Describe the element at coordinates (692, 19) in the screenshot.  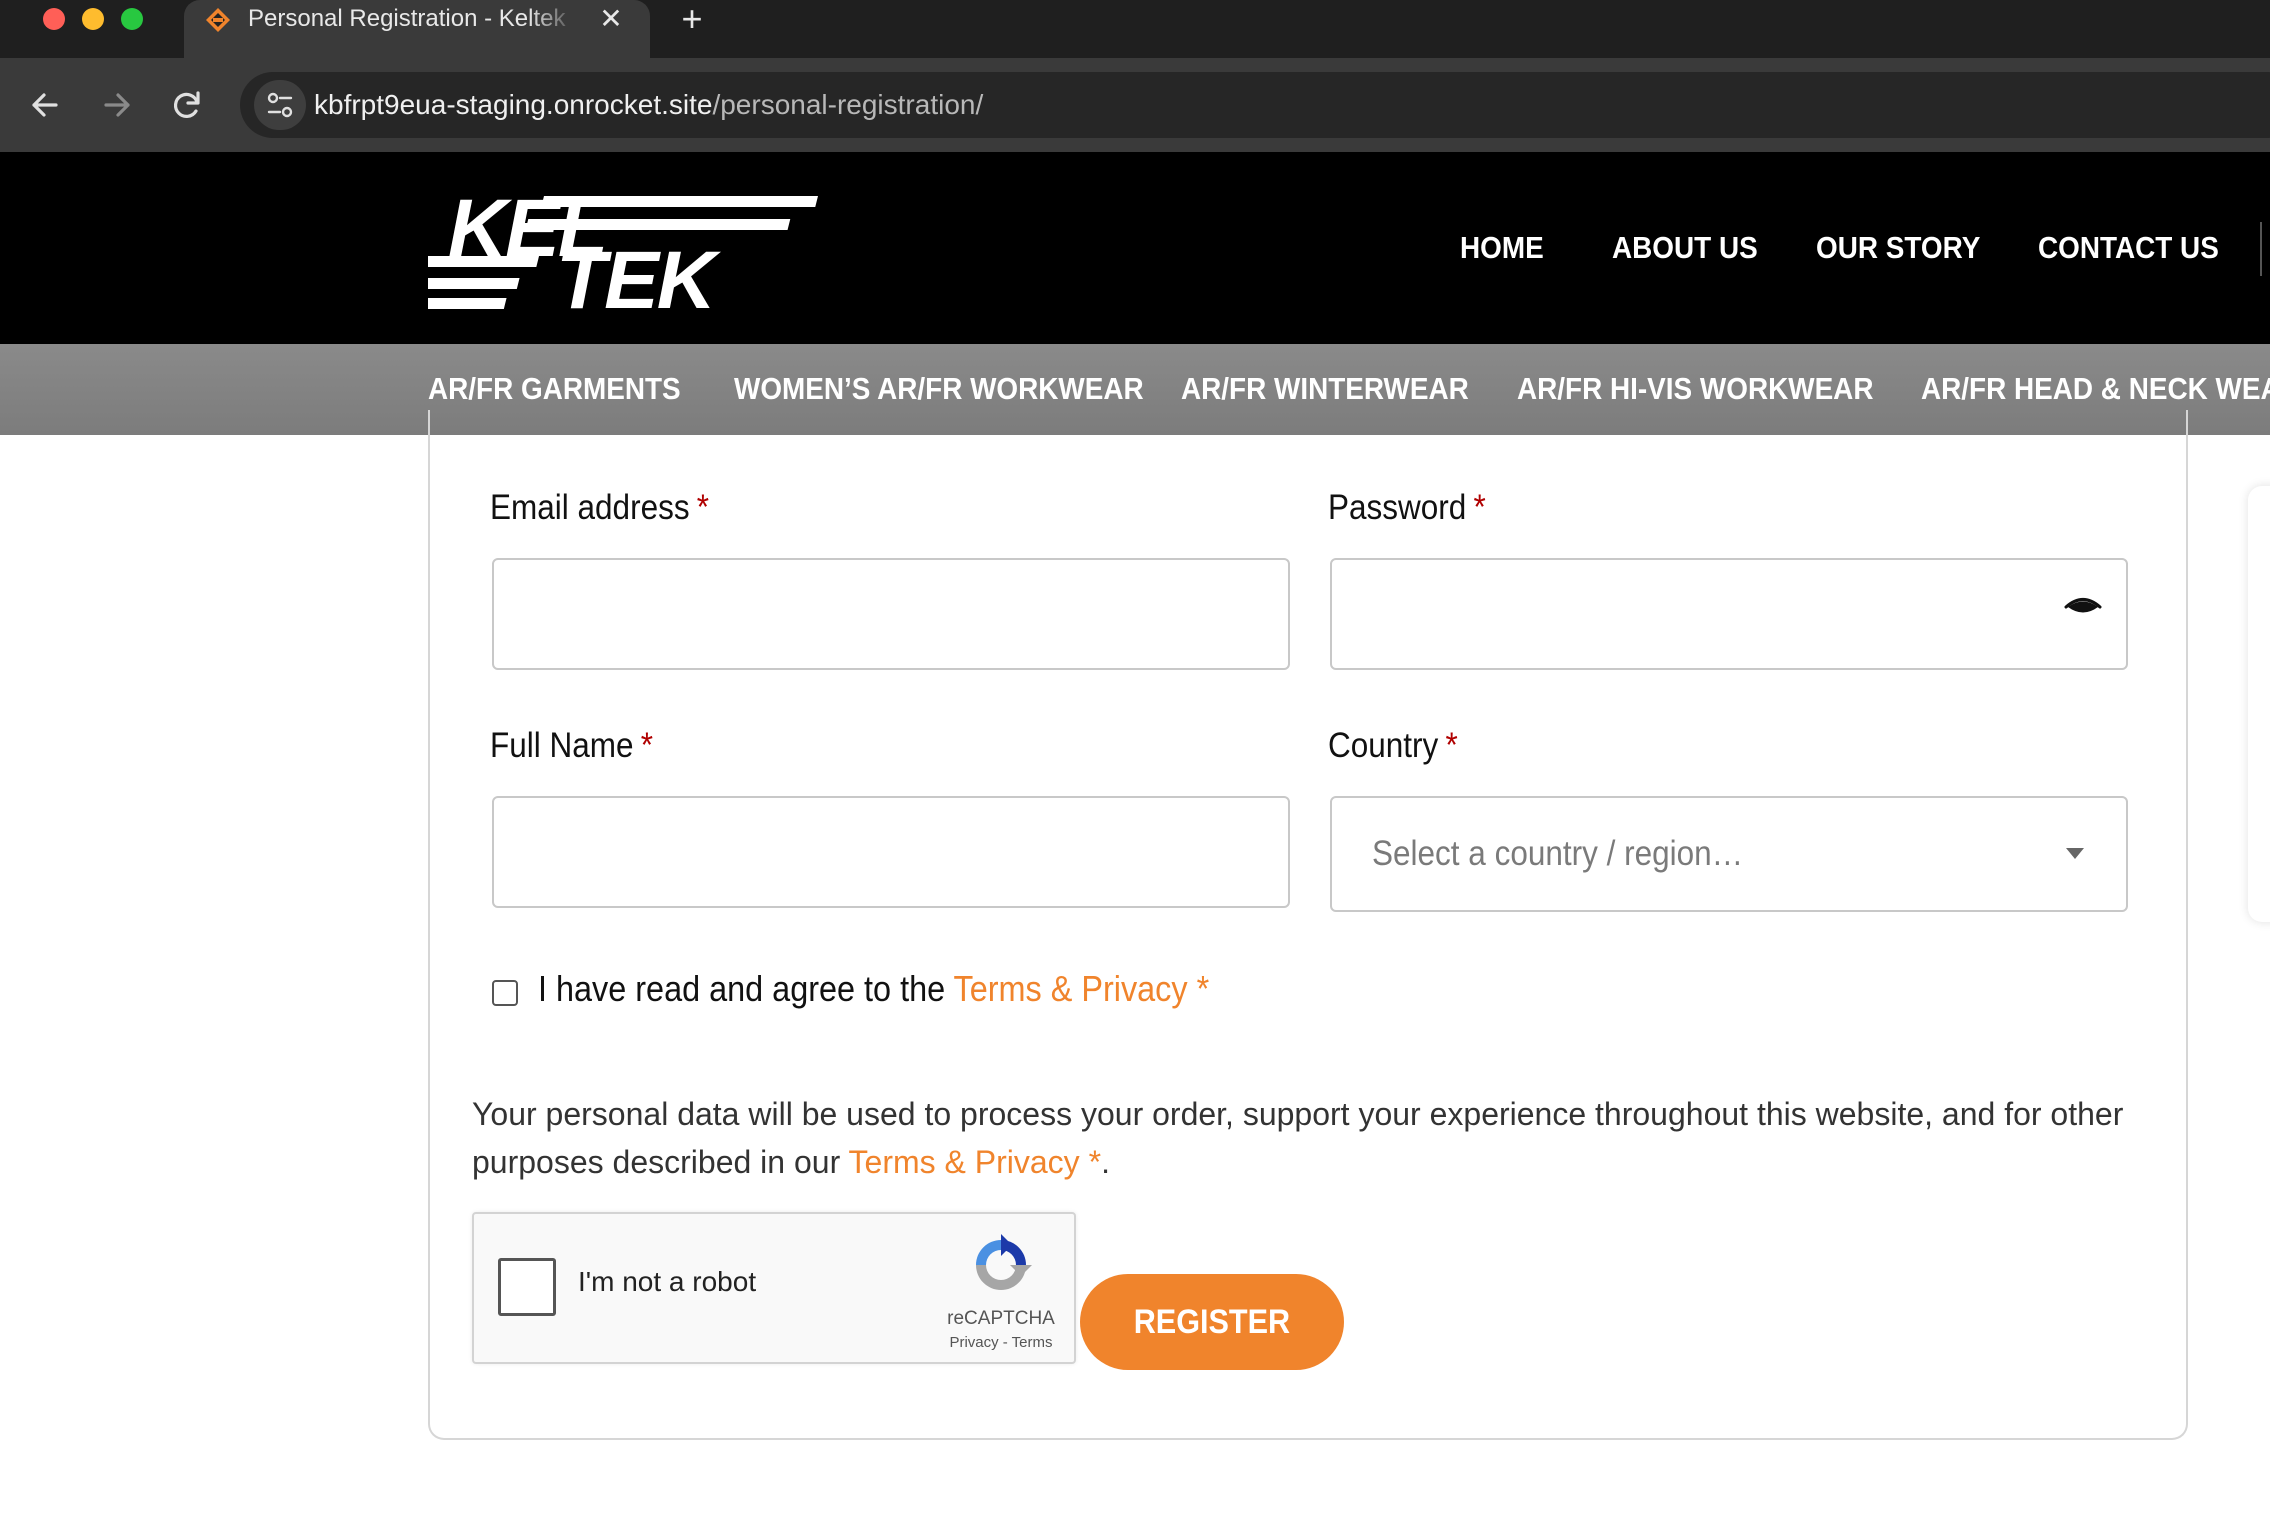
I see `new-tab-button: +` at that location.